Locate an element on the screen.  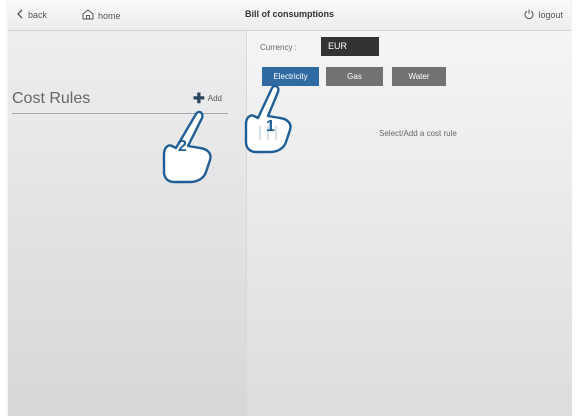
callout-number: 2 is located at coordinates (182, 146).